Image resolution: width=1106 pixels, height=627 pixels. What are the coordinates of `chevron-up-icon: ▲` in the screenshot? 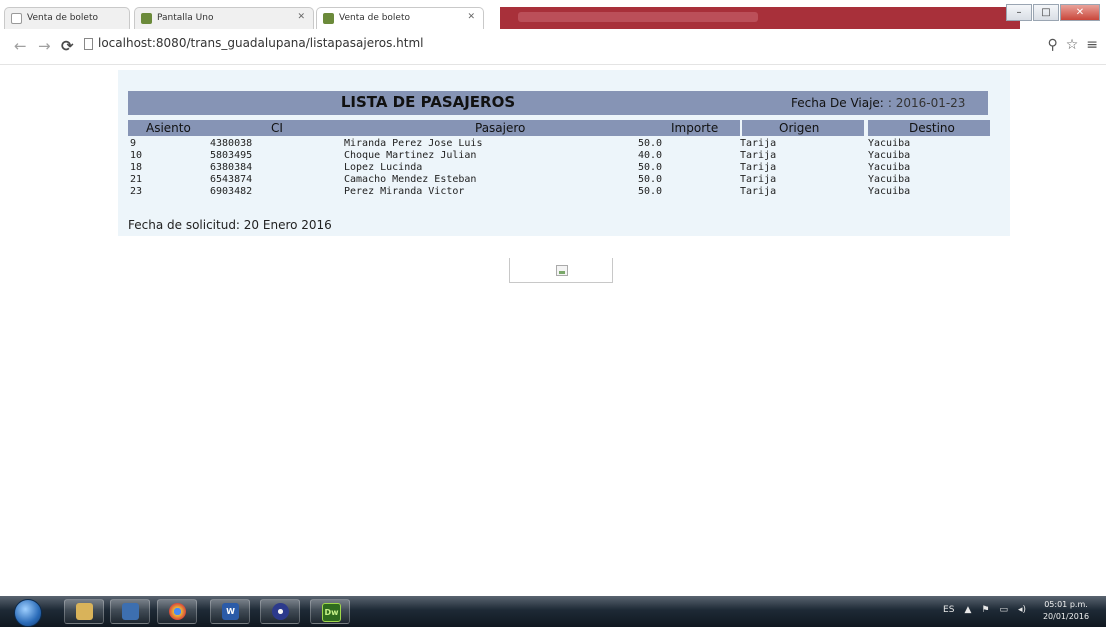 It's located at (967, 610).